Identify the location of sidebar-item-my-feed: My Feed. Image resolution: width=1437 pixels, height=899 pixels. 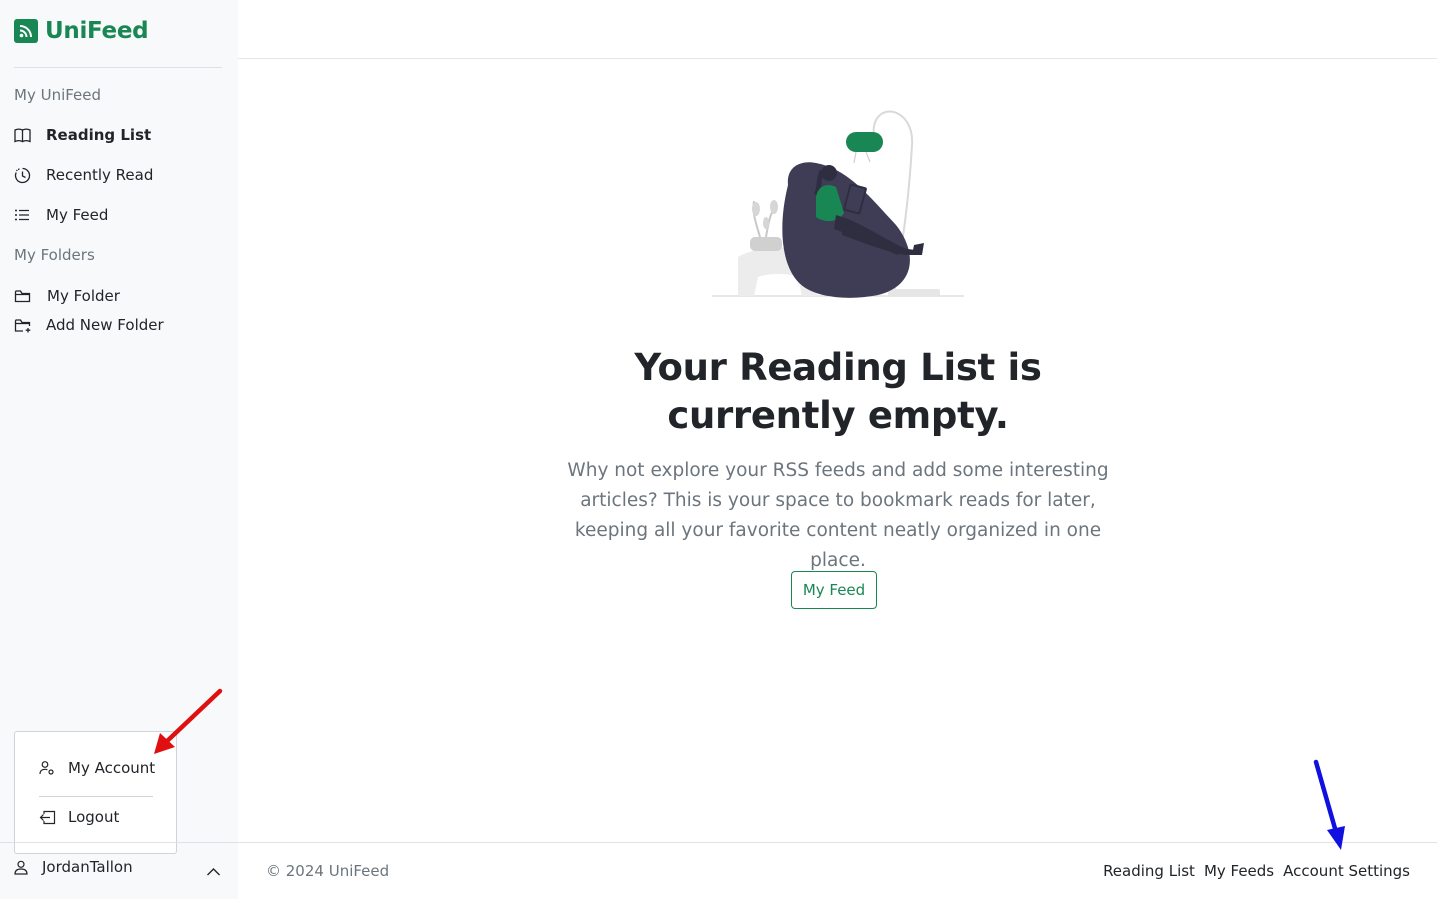
(61, 215).